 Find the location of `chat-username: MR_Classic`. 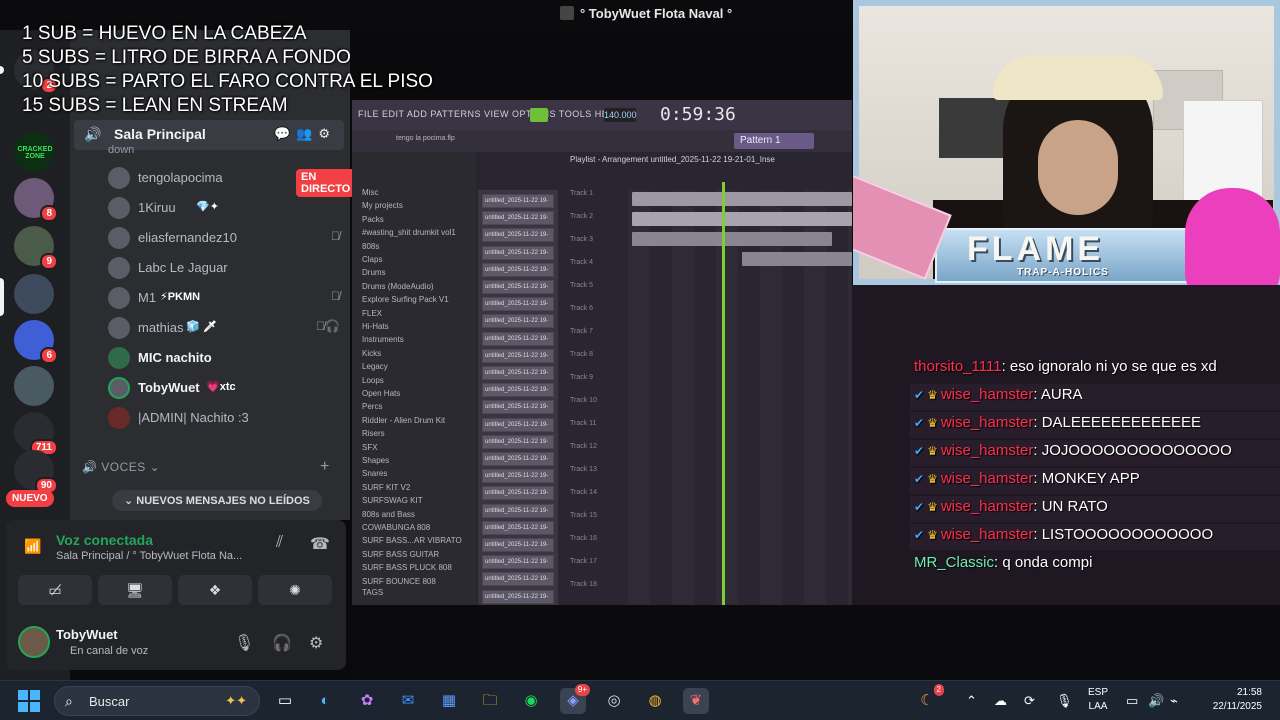

chat-username: MR_Classic is located at coordinates (954, 562).